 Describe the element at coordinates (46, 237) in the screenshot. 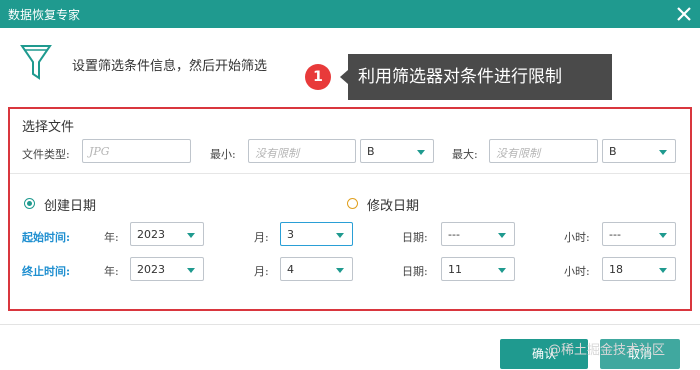

I see `start-time-label: 起始时间:` at that location.